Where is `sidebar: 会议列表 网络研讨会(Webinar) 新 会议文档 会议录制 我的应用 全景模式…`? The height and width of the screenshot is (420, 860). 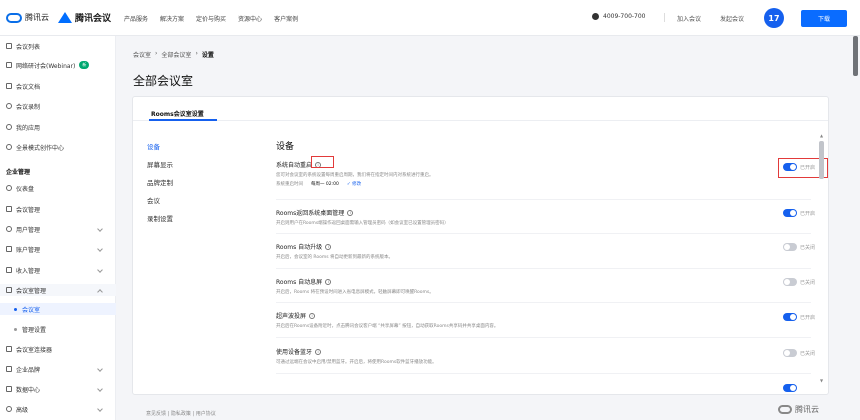
sidebar: 会议列表 网络研讨会(Webinar) 新 会议文档 会议录制 我的应用 全景模式… is located at coordinates (58, 228).